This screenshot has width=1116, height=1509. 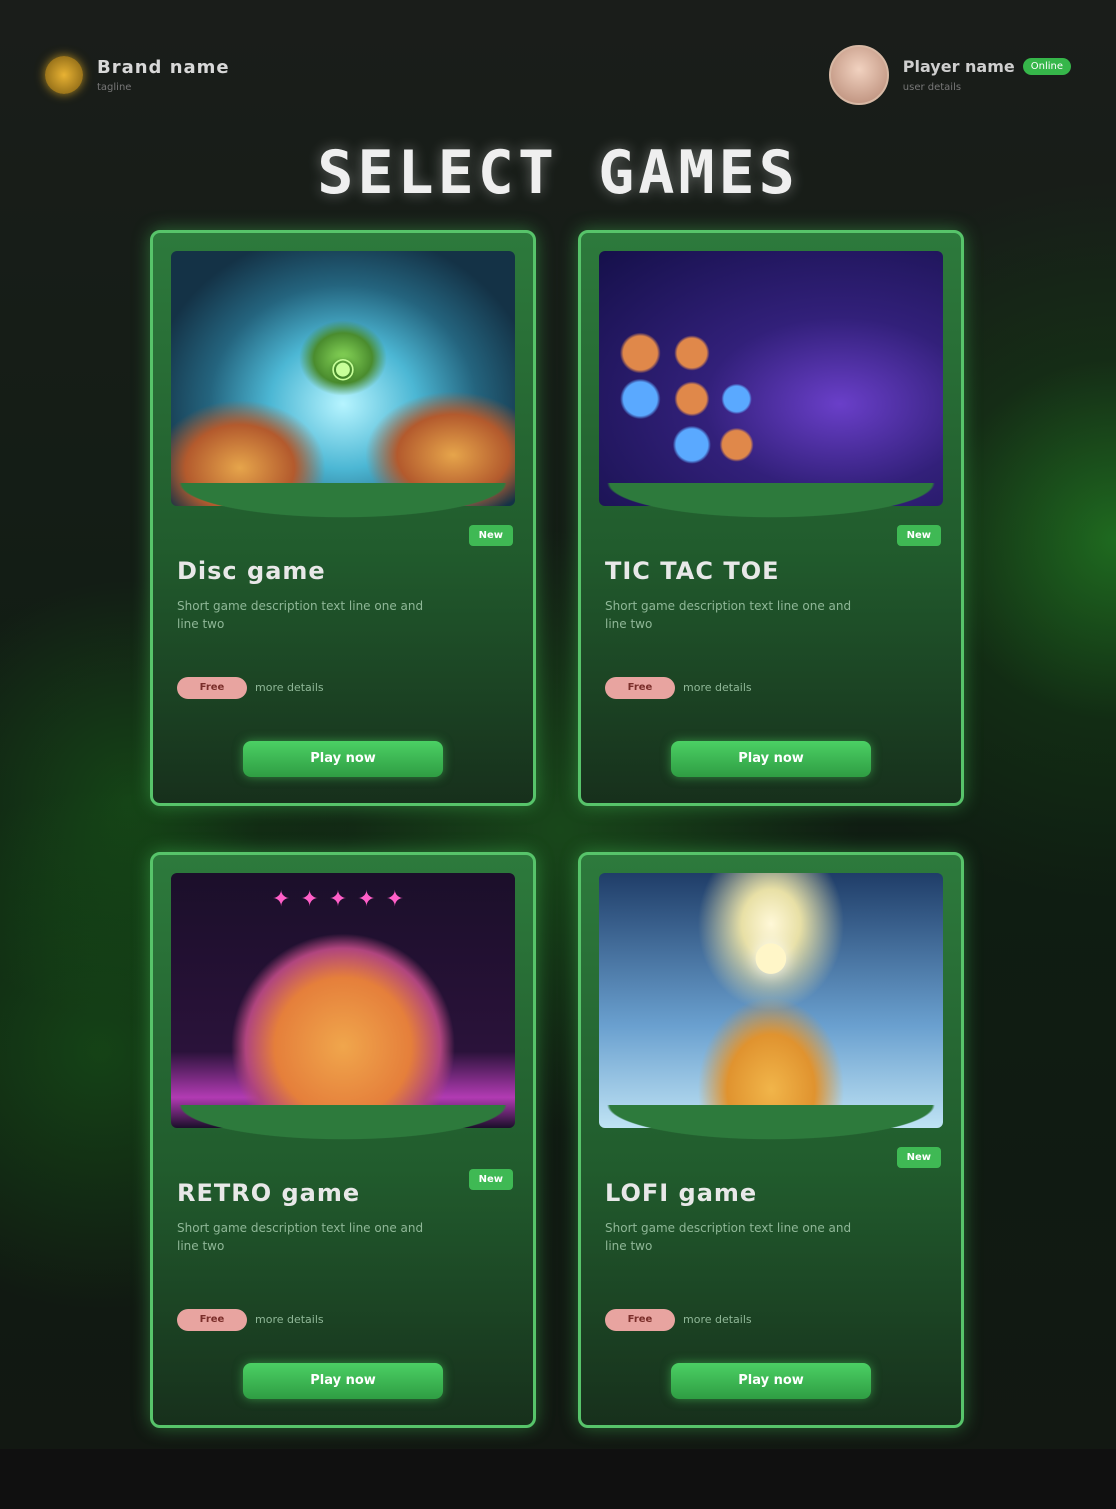 I want to click on lofi-game-art-icon: ●, so click(x=771, y=1000).